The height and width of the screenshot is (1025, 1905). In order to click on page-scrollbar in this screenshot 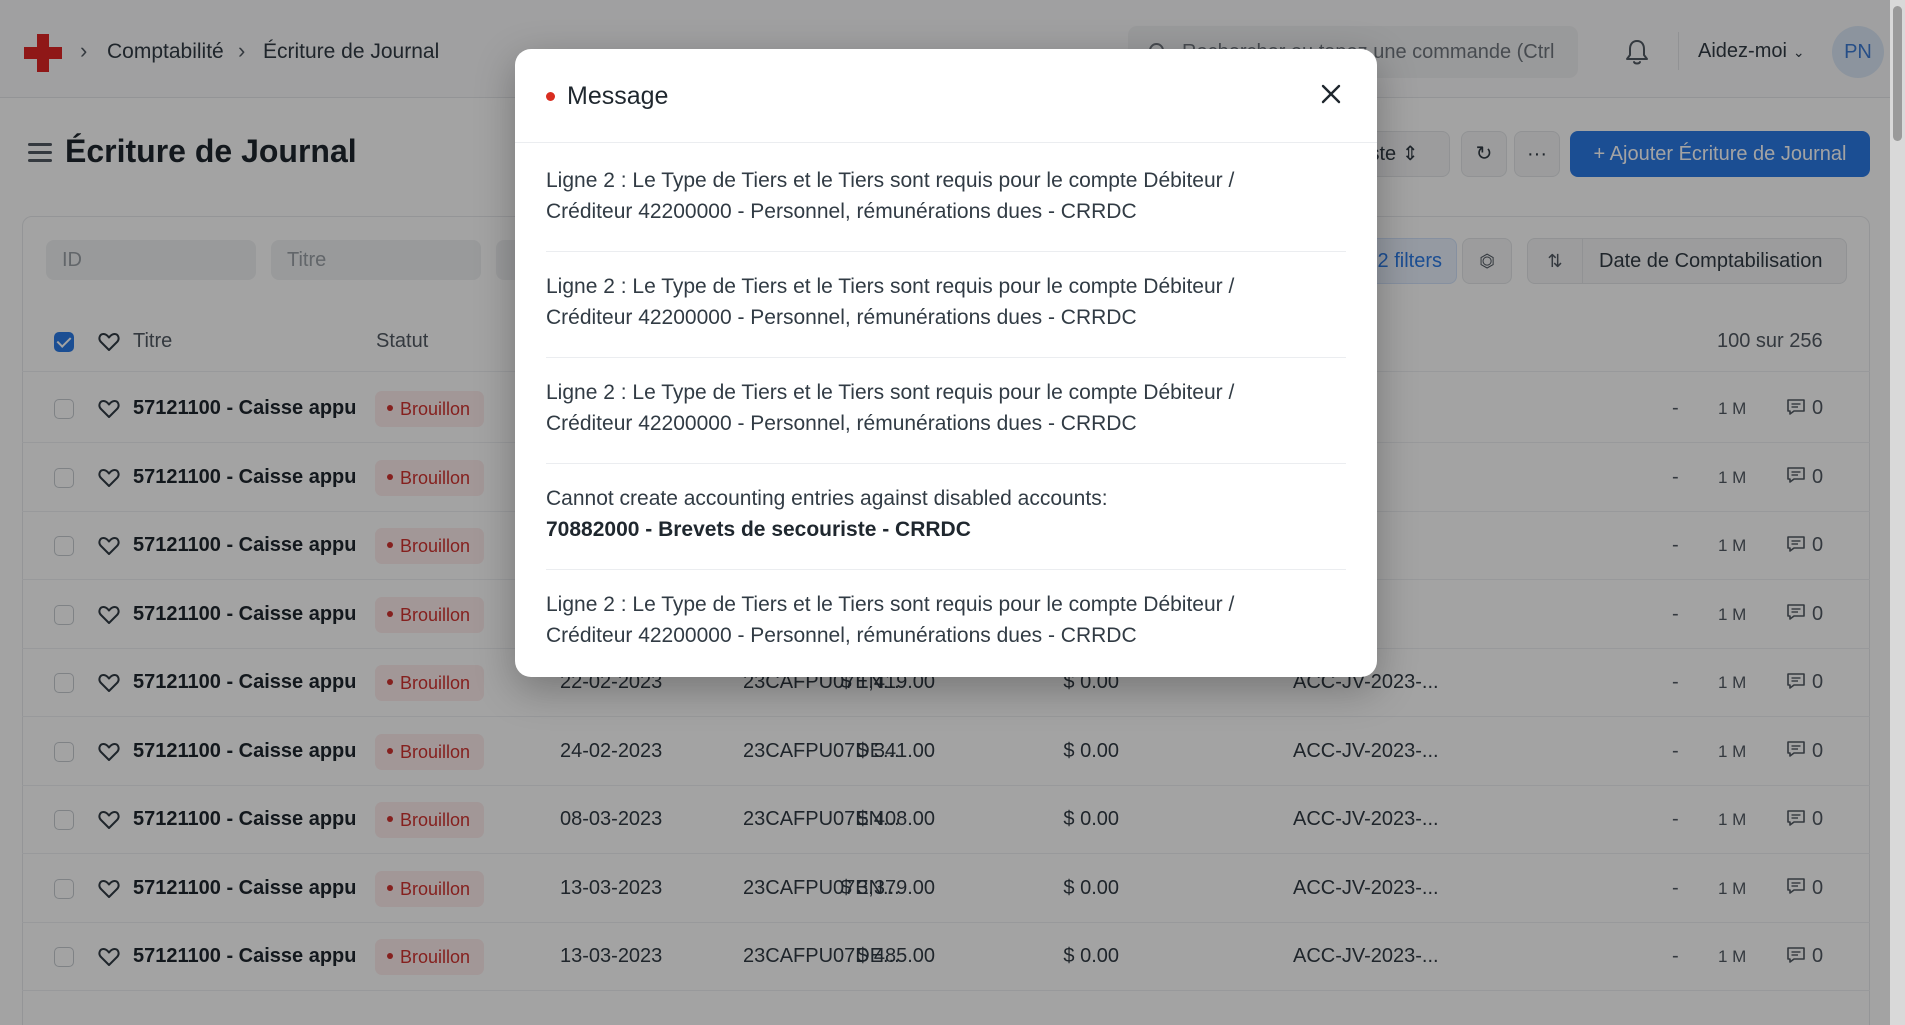, I will do `click(1897, 512)`.